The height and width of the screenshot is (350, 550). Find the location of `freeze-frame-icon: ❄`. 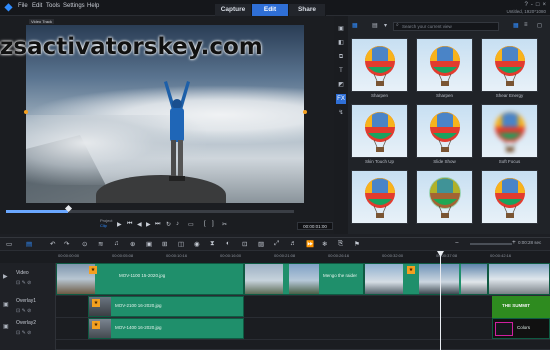

freeze-frame-icon: ❄ is located at coordinates (324, 244).